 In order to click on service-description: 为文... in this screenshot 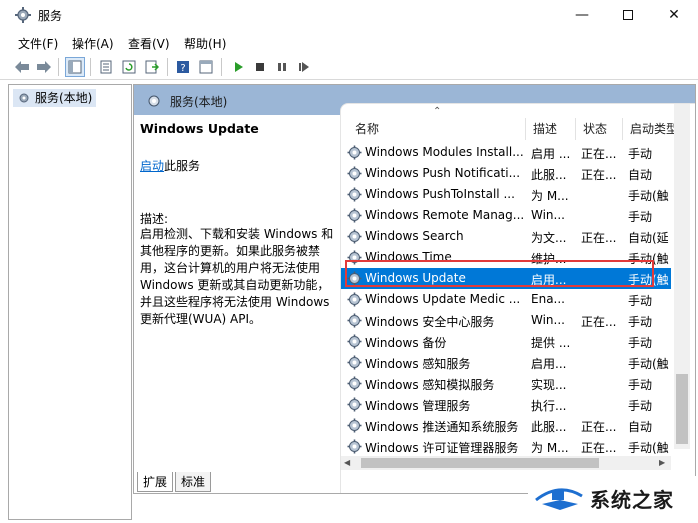, I will do `click(549, 238)`.